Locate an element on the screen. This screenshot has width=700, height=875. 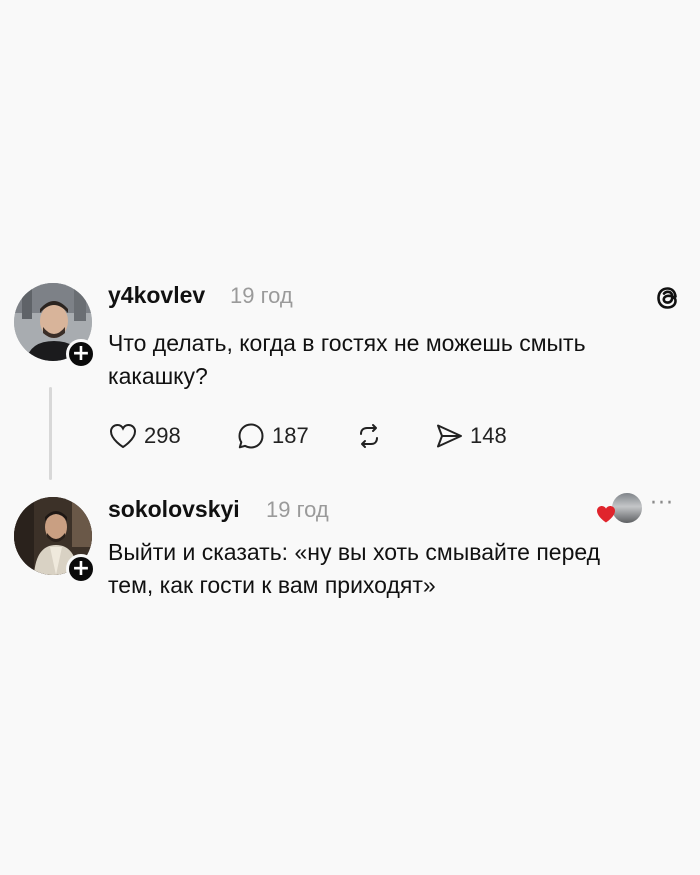
like-count: 298 is located at coordinates (162, 435).